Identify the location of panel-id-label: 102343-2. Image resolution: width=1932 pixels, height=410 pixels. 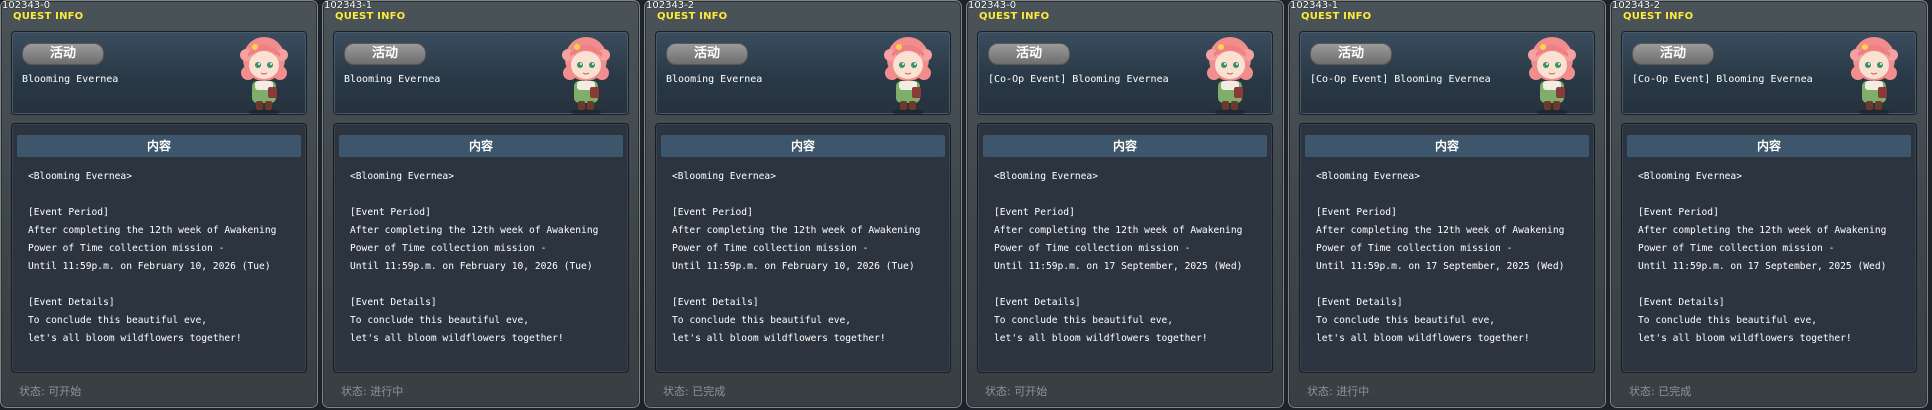
(1636, 5).